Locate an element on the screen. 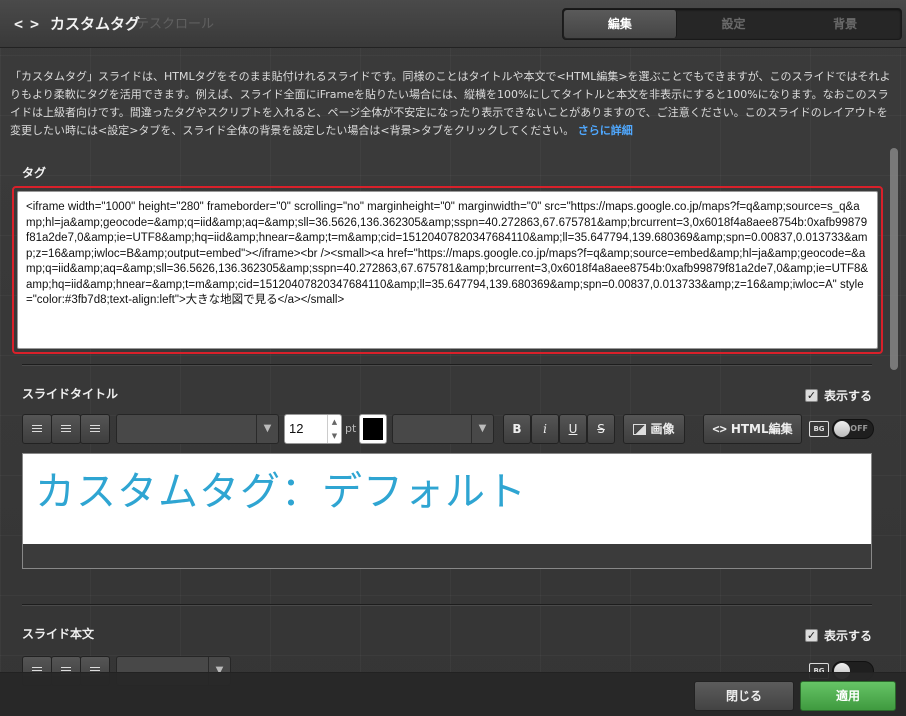 The height and width of the screenshot is (716, 906). bg-toggle: OFF is located at coordinates (853, 429).